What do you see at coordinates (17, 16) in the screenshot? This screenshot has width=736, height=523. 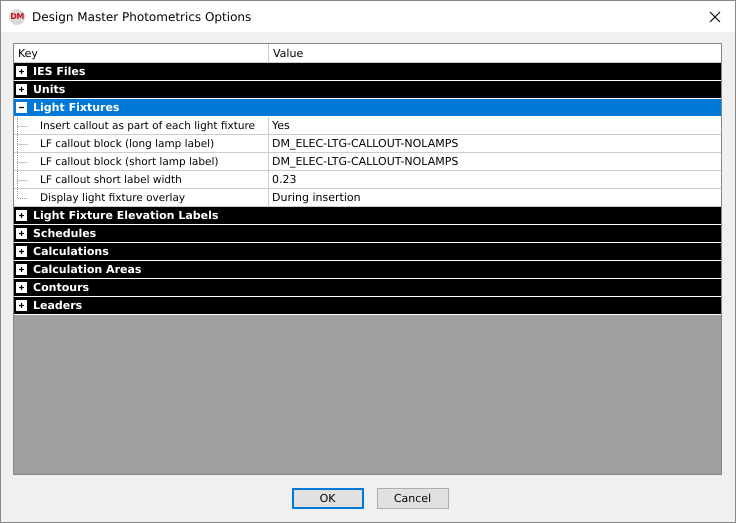 I see `app-logo: DM` at bounding box center [17, 16].